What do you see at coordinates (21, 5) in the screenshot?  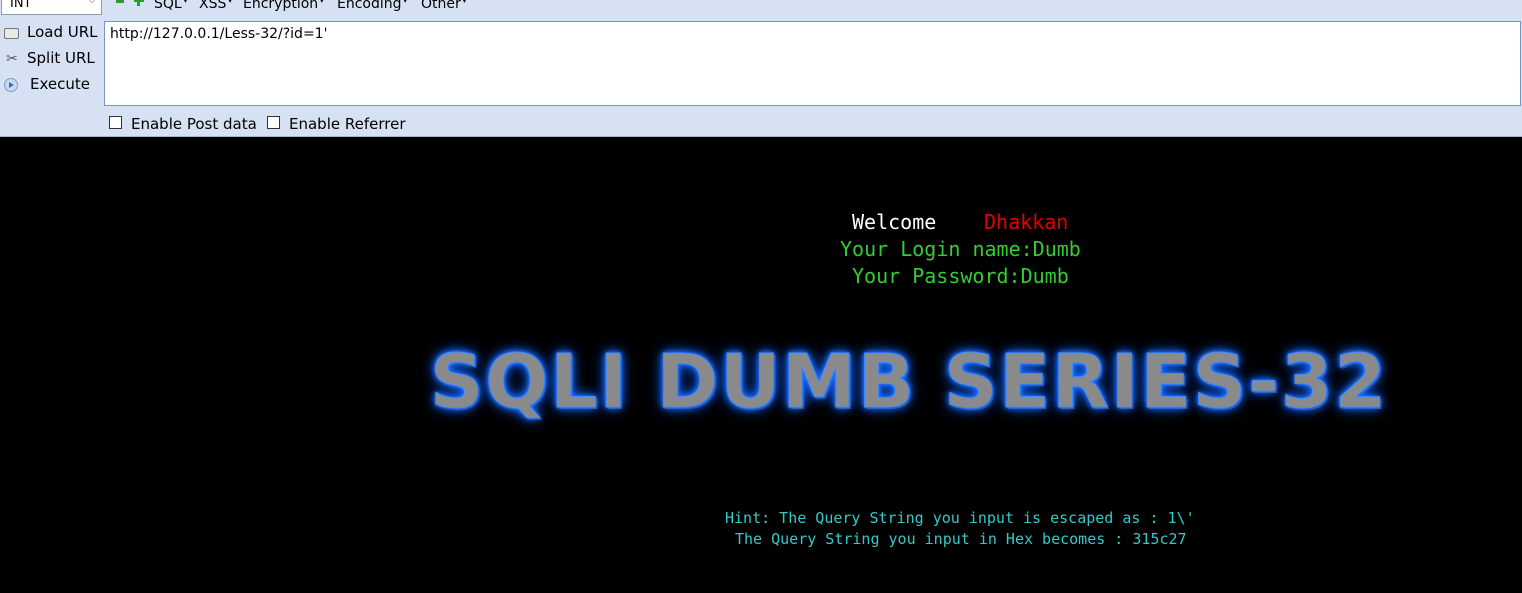 I see `select-value: INT` at bounding box center [21, 5].